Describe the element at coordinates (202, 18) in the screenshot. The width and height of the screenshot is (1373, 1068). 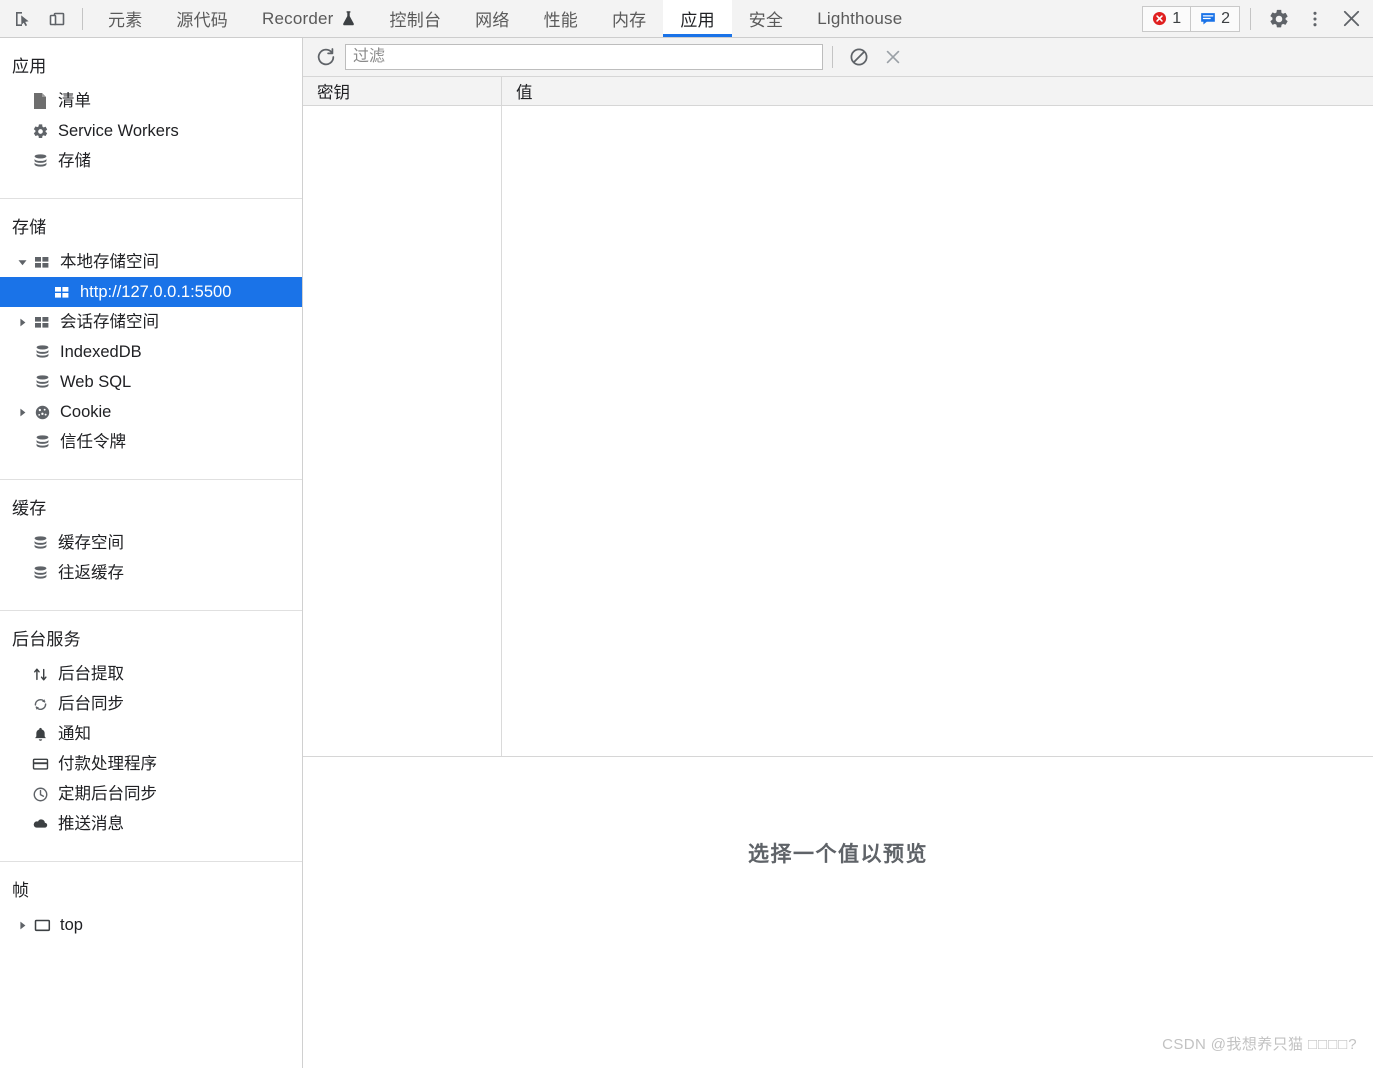
I see `tab-sources: 源代码` at that location.